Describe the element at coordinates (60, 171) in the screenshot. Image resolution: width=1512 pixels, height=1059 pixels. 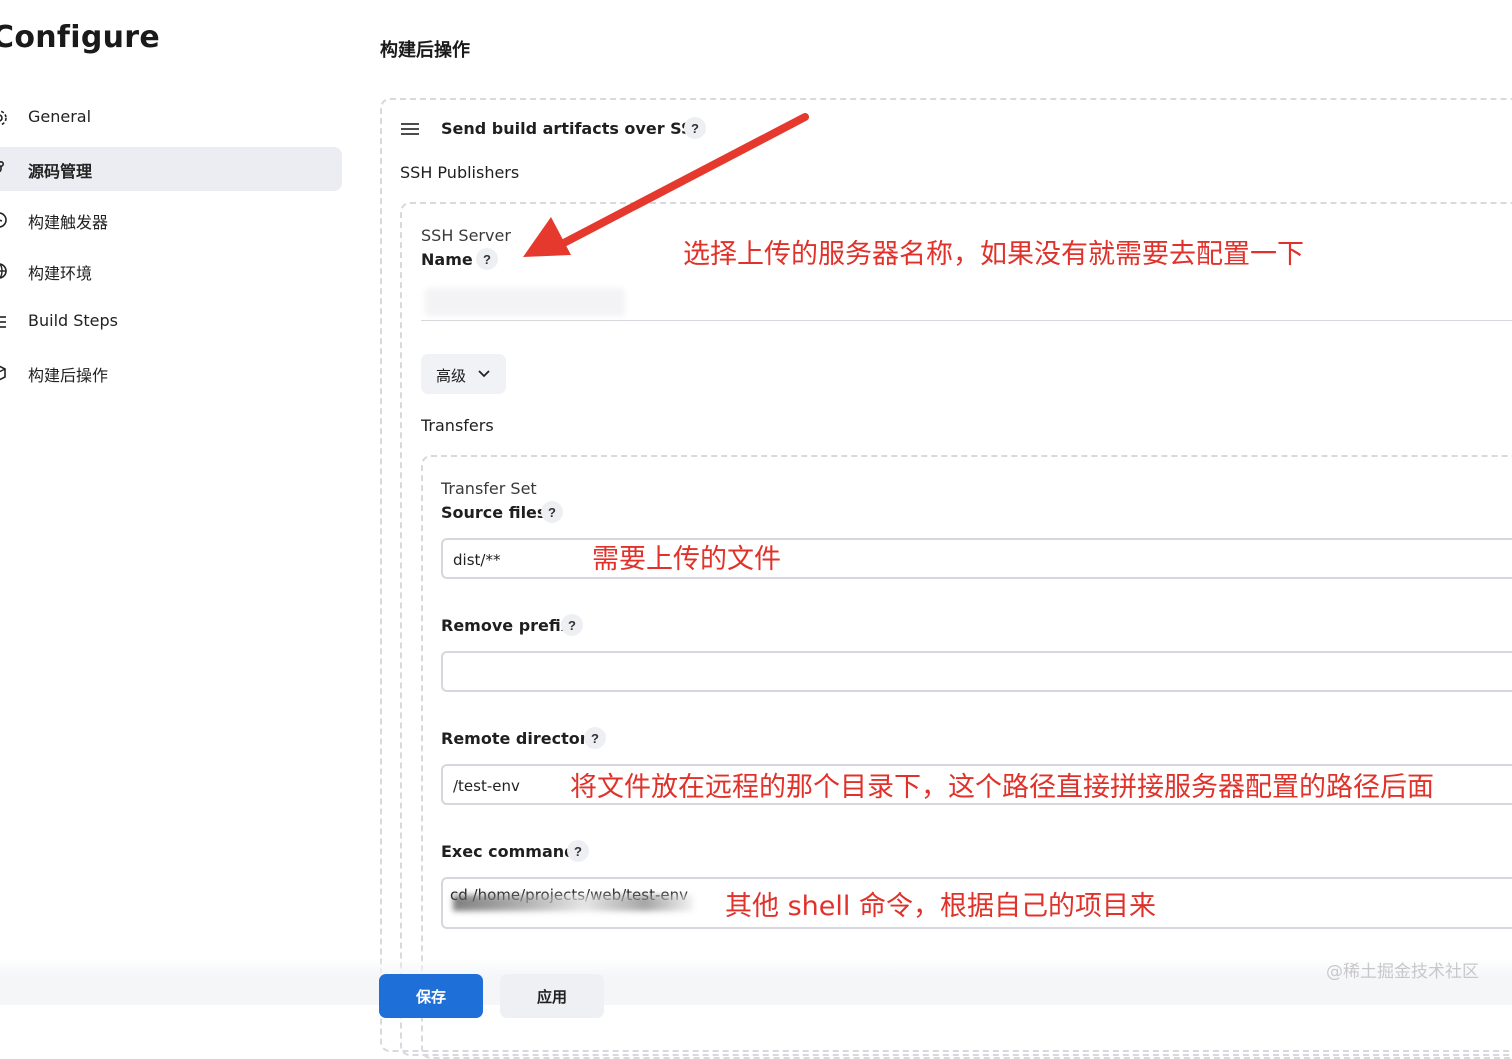
I see `sidebar-item-label: 源码管理` at that location.